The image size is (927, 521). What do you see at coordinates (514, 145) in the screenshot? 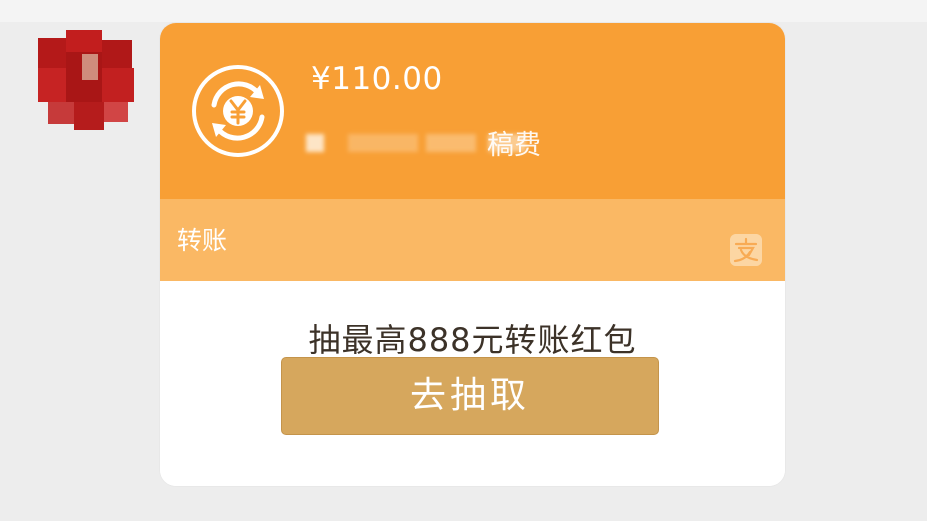
I see `transfer-remark: 稿费` at bounding box center [514, 145].